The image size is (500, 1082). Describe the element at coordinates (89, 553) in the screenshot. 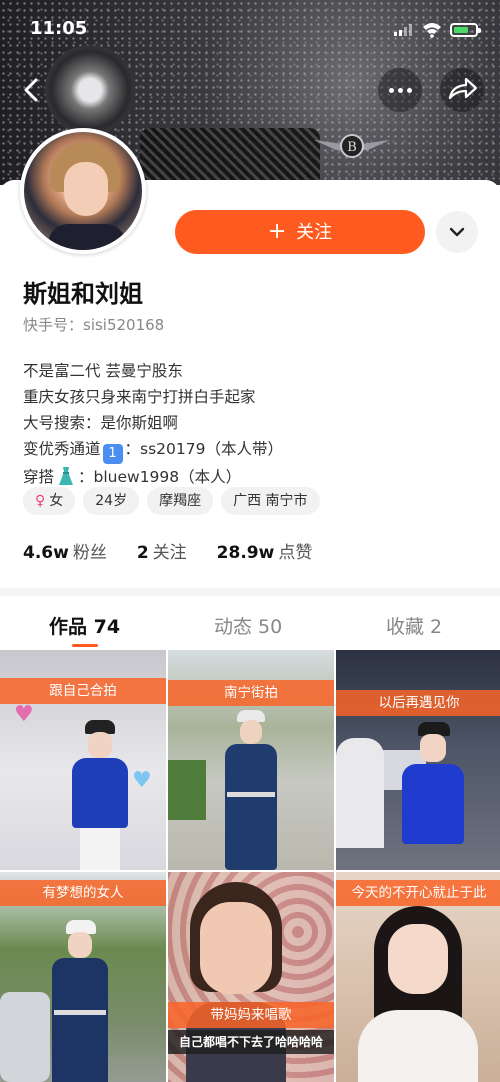

I see `fans-label: 粉丝` at that location.